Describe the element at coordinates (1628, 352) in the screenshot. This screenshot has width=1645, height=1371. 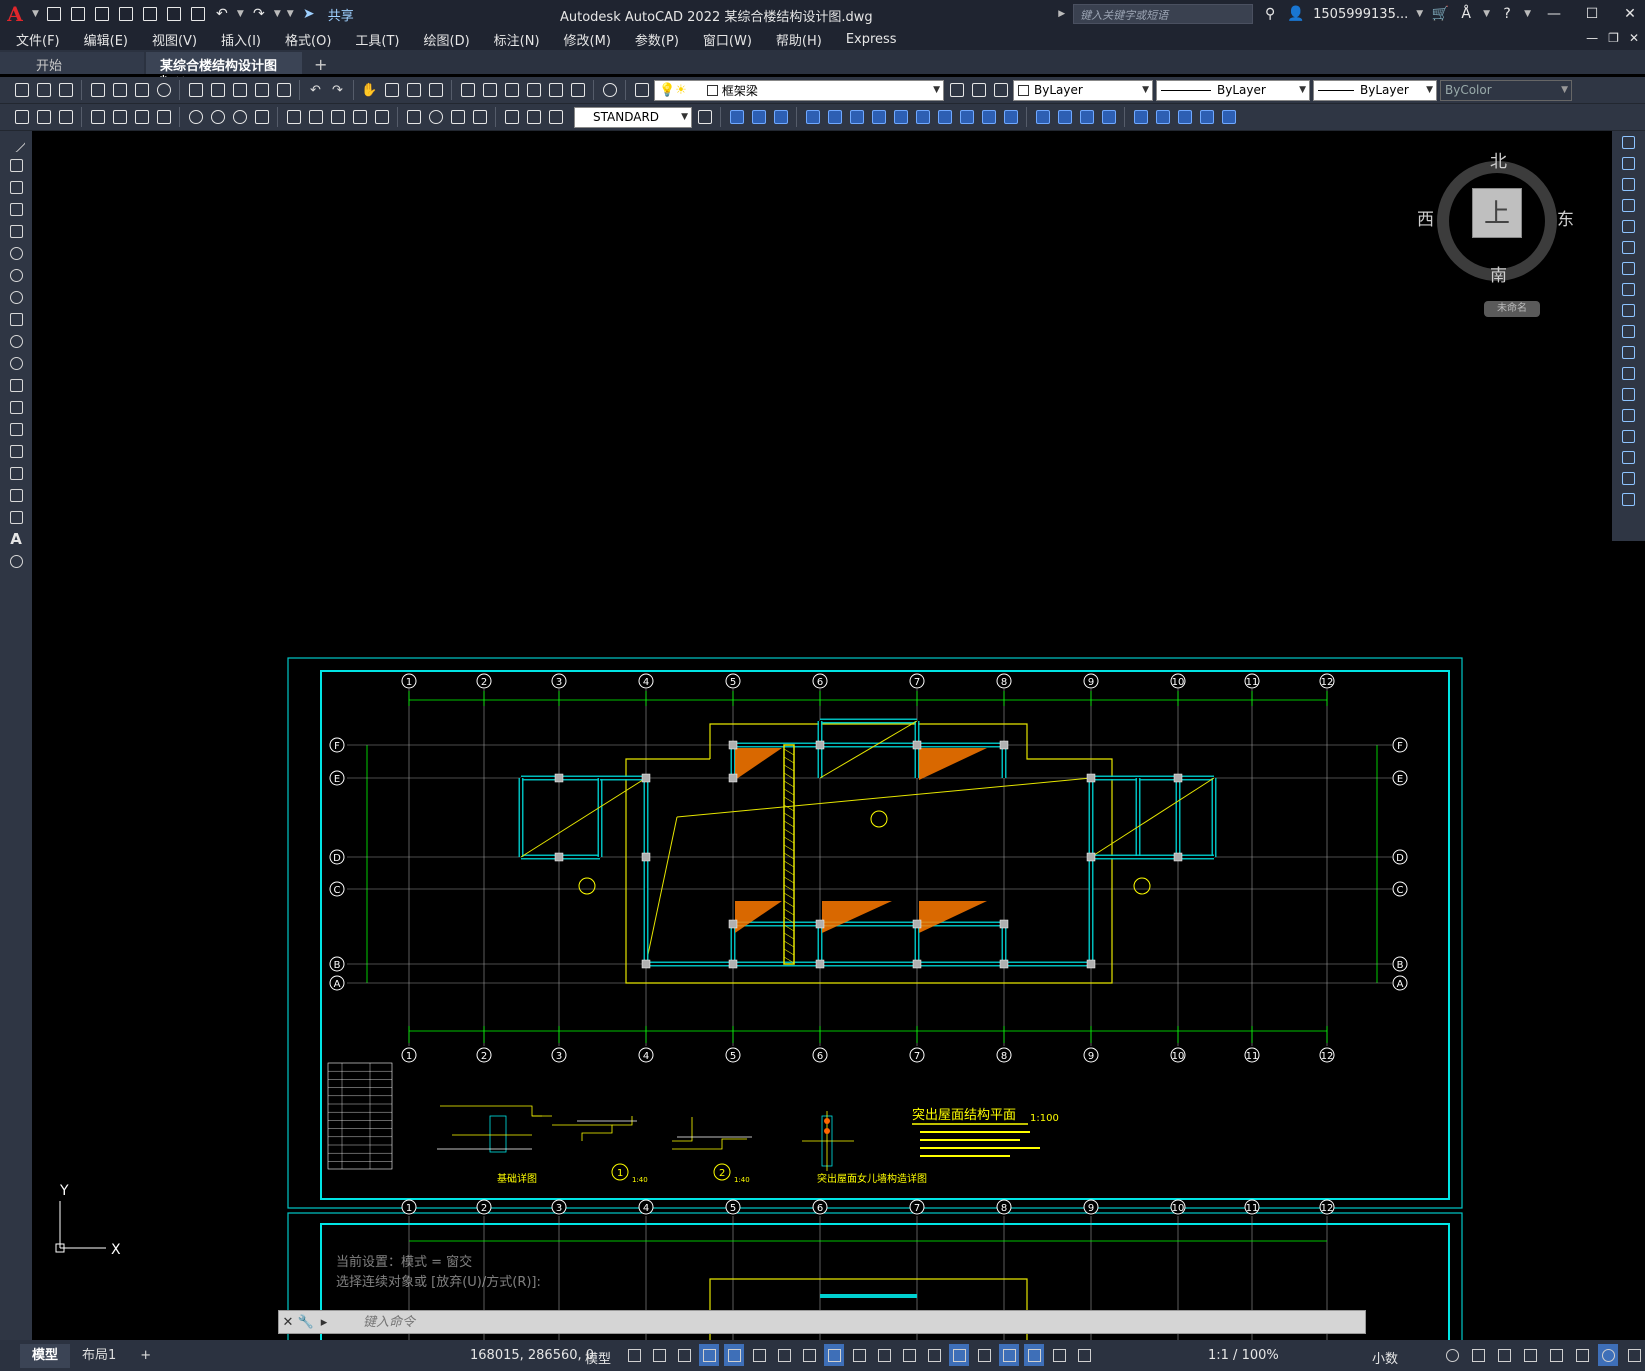
I see `extend-side-icon` at that location.